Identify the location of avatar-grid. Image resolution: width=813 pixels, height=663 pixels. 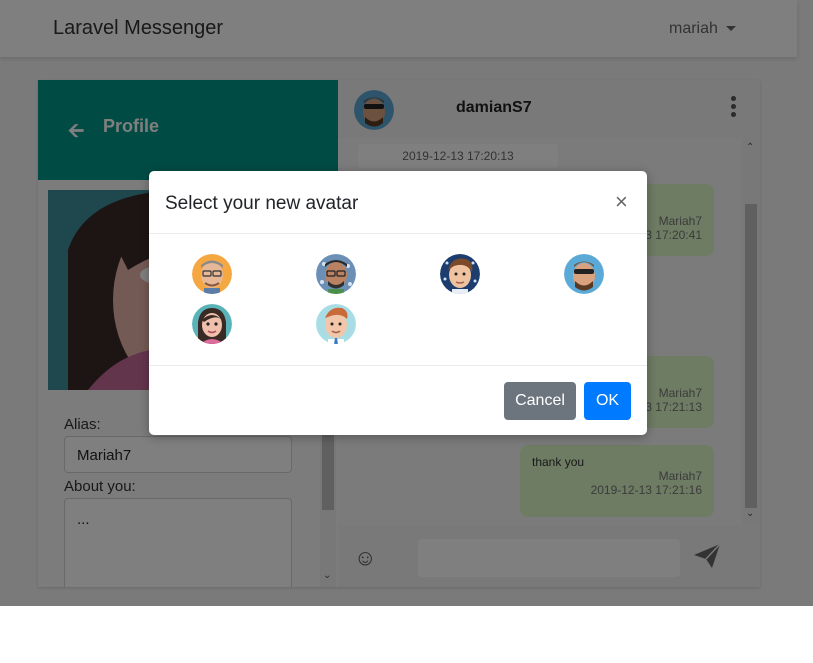
(398, 299).